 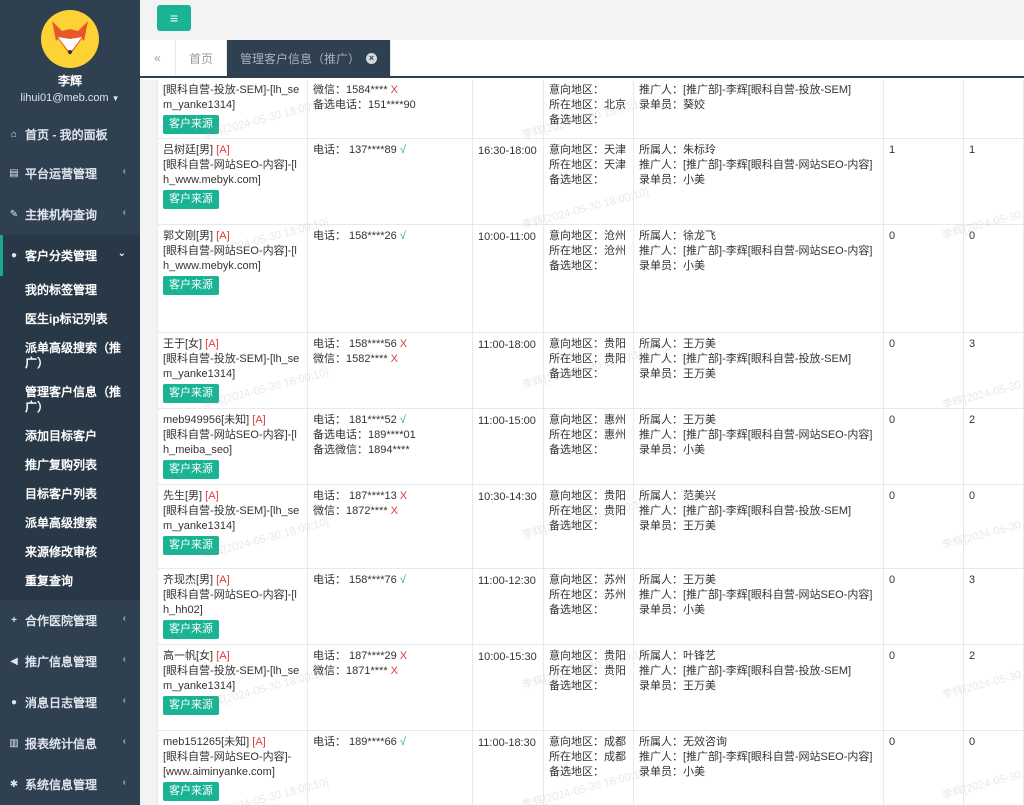 What do you see at coordinates (206, 742) in the screenshot?
I see `customer-name: meb151265[未知]` at bounding box center [206, 742].